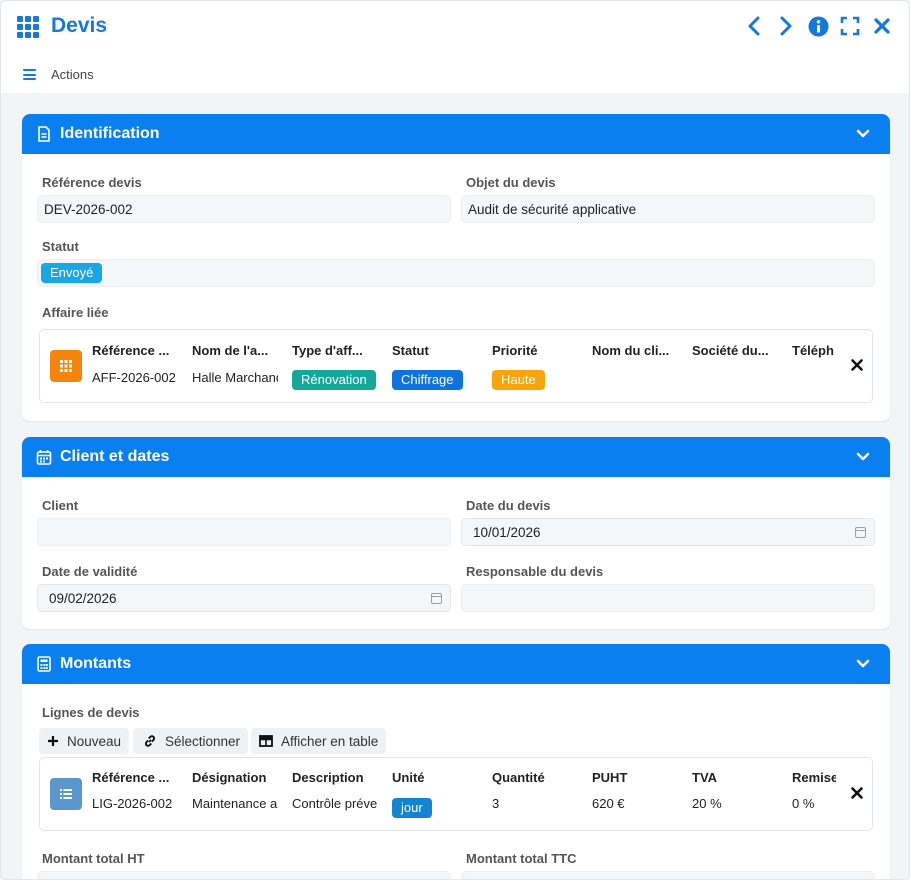  What do you see at coordinates (857, 793) in the screenshot?
I see `remove-ligne-icon` at bounding box center [857, 793].